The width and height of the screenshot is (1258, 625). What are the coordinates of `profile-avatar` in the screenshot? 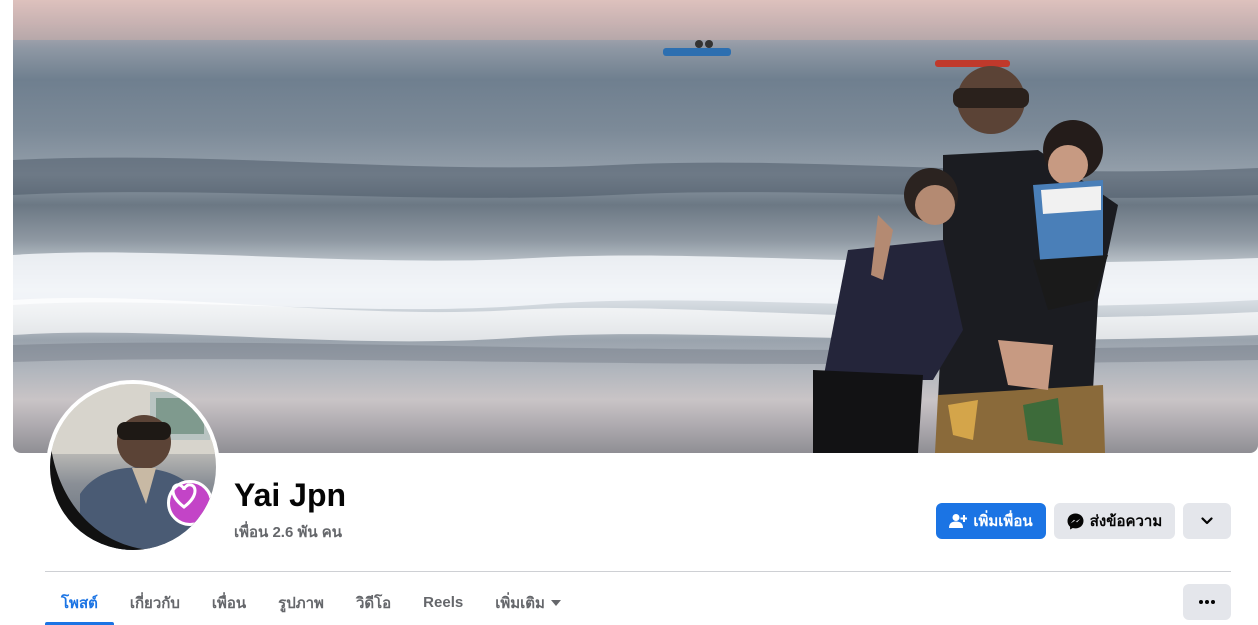 It's located at (133, 467).